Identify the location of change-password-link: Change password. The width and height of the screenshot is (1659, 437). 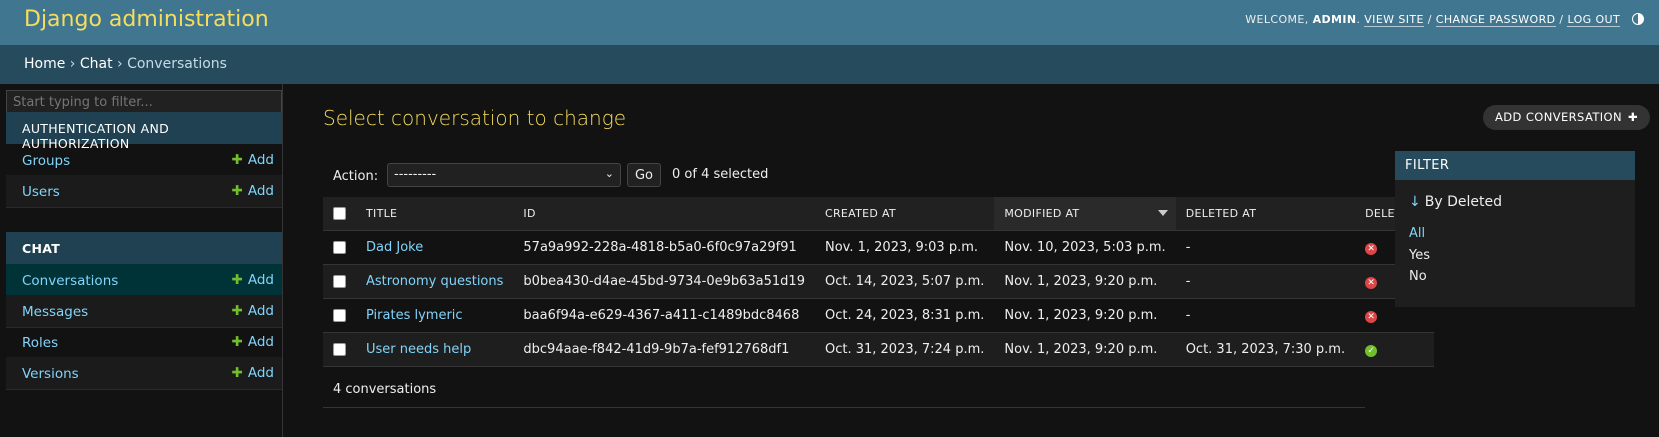
(1495, 20).